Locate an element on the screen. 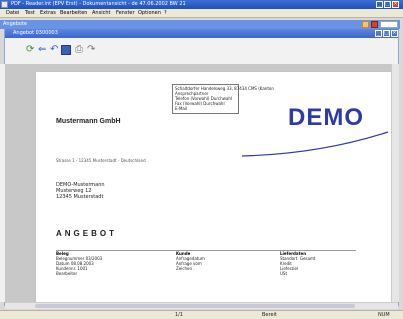  app-icon is located at coordinates (4, 4).